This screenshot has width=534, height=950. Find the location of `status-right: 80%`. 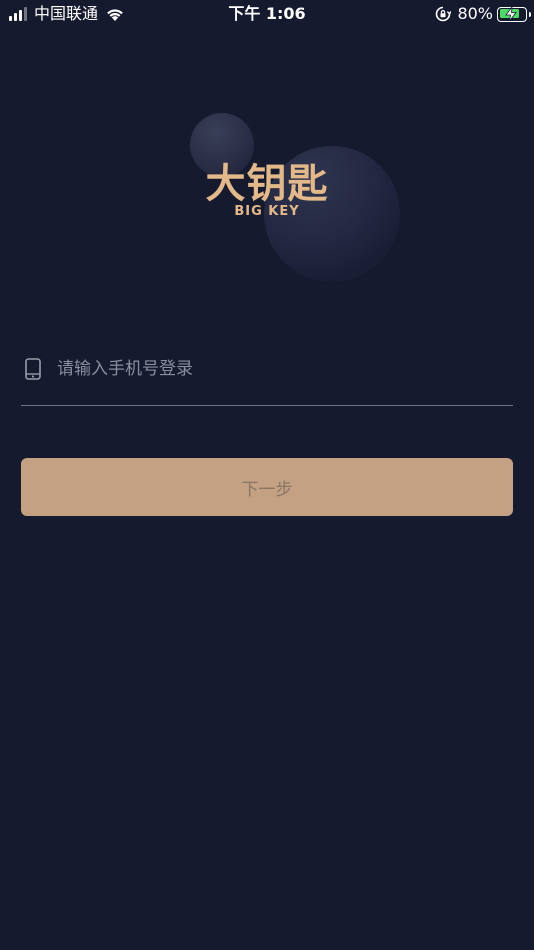

status-right: 80% is located at coordinates (483, 14).